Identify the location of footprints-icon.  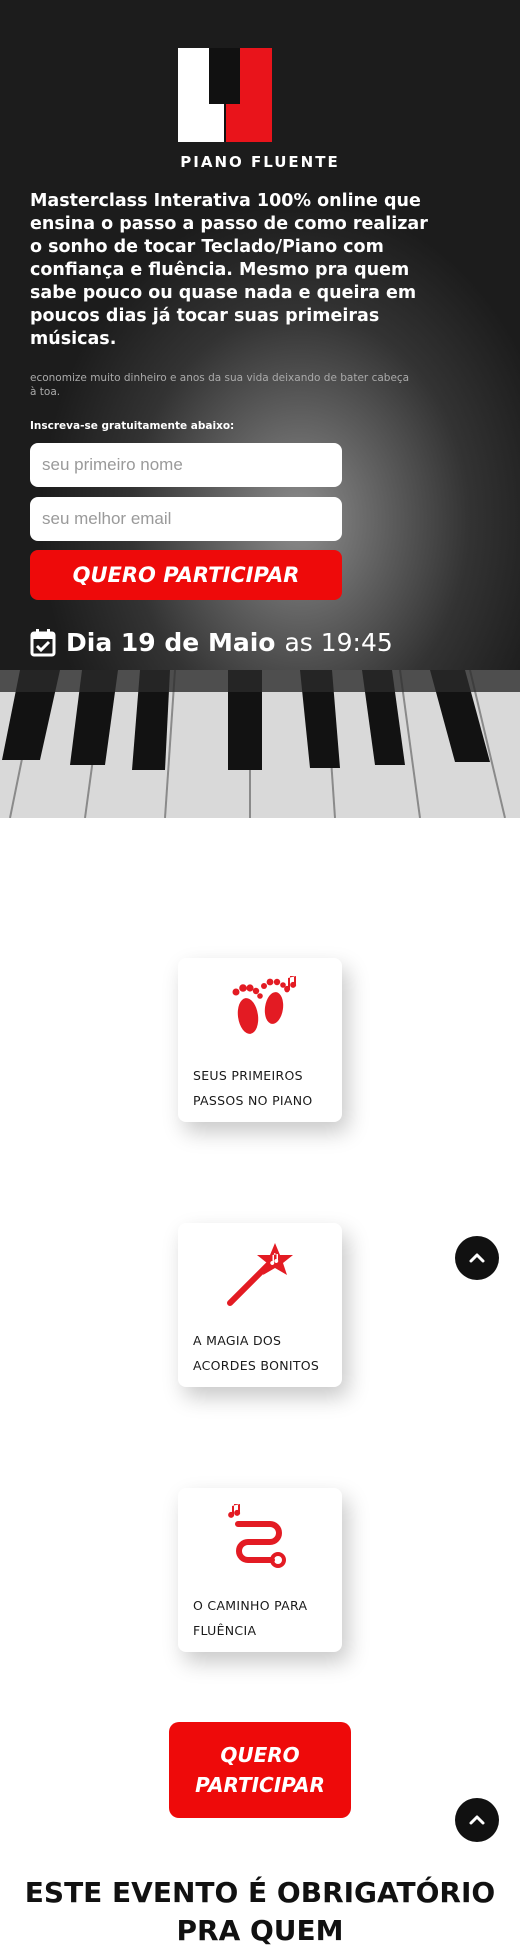
(264, 1005).